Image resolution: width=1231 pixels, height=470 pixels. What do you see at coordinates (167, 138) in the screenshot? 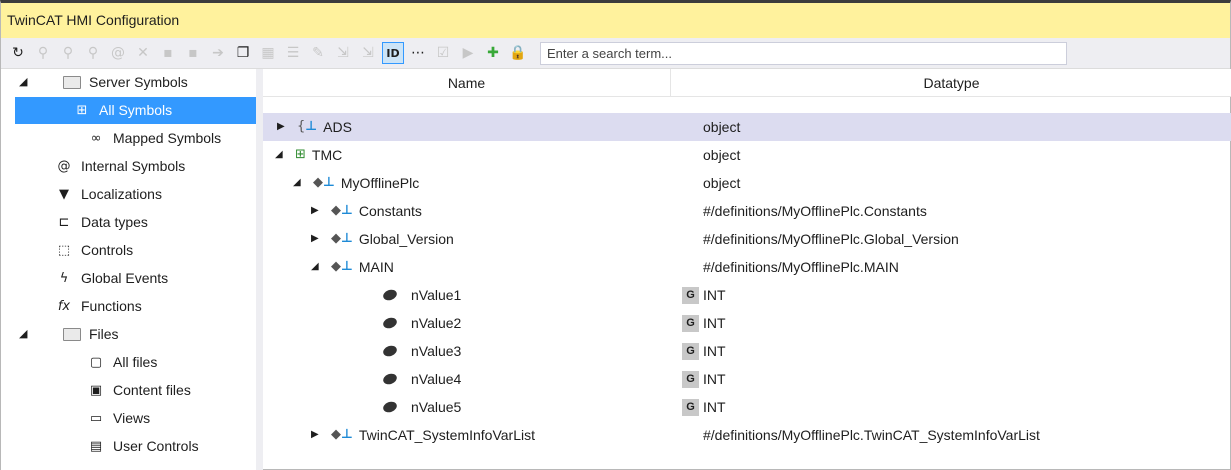
I see `tree-label: Mapped Symbols` at bounding box center [167, 138].